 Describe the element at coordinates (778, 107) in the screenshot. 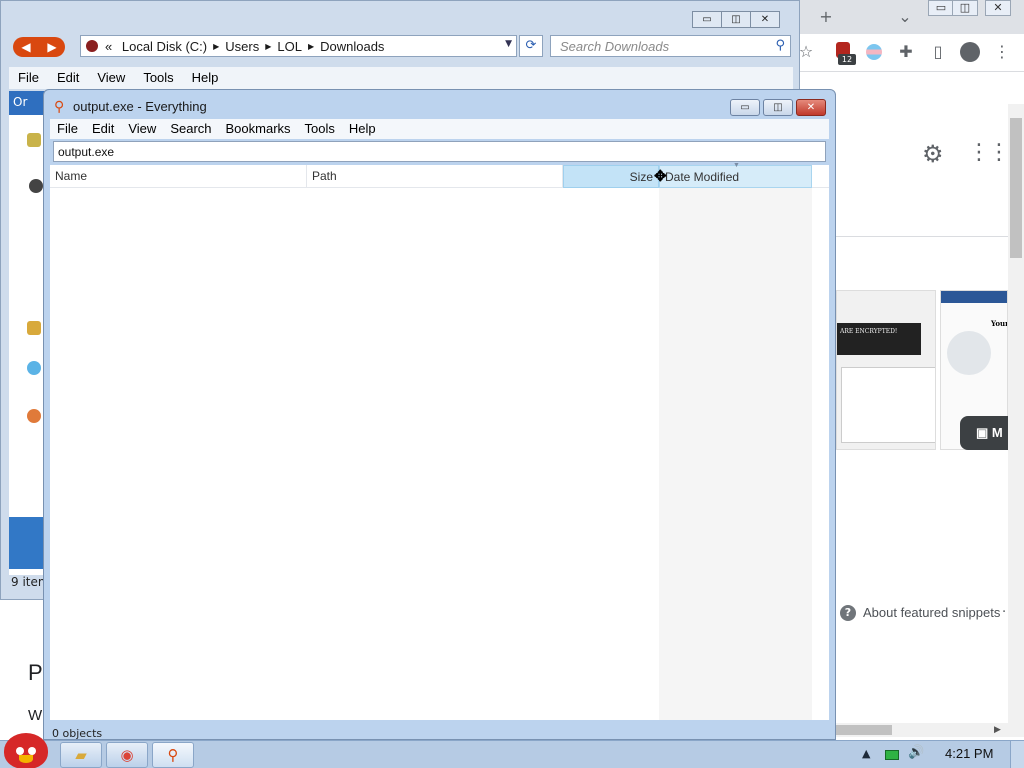

I see `maximize-button: ◫` at that location.